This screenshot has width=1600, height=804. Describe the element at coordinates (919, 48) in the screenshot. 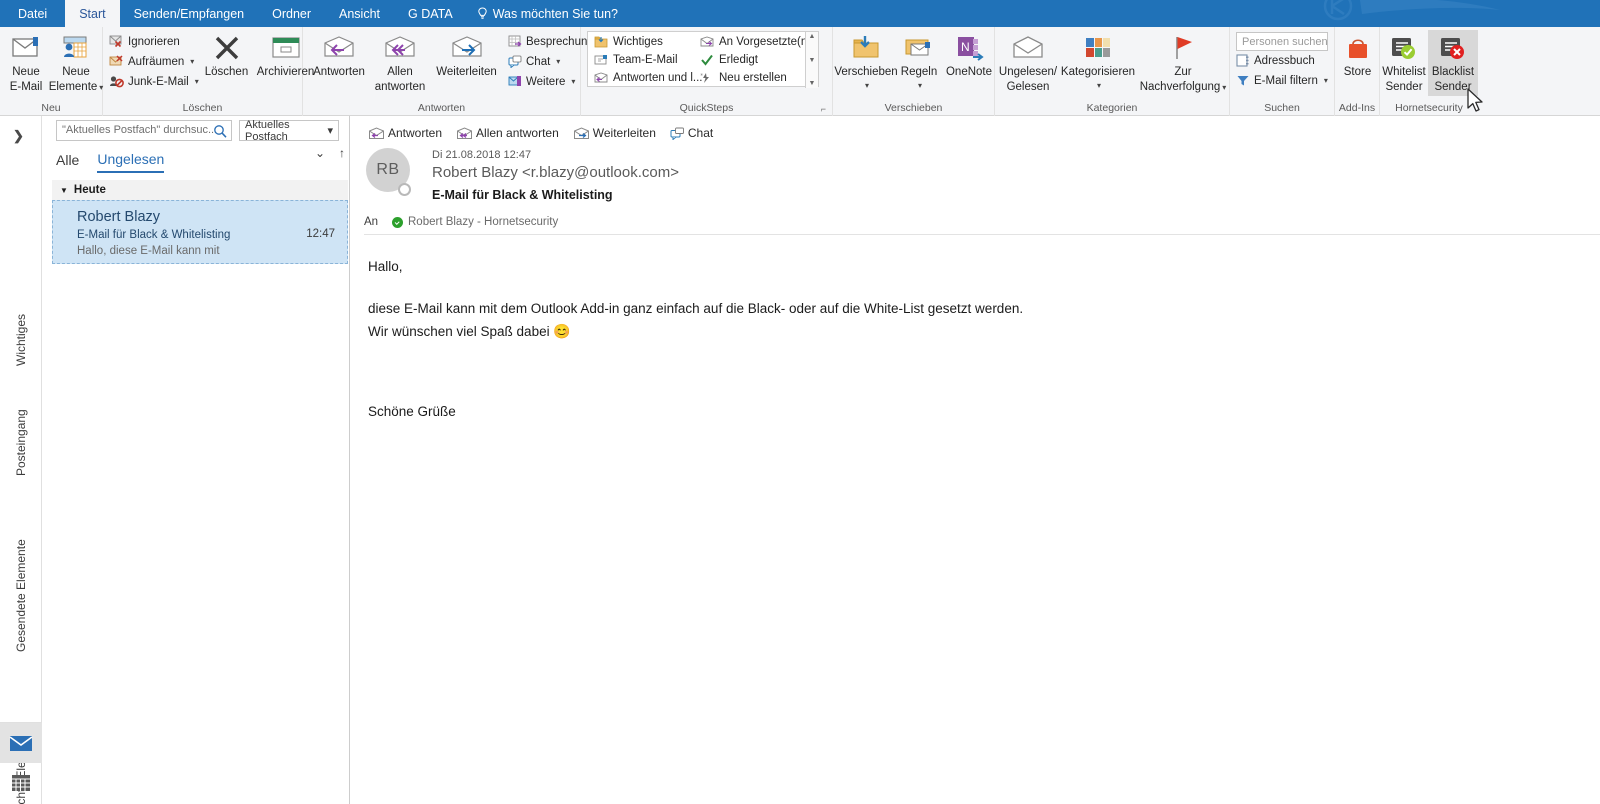

I see `rules-icon` at that location.